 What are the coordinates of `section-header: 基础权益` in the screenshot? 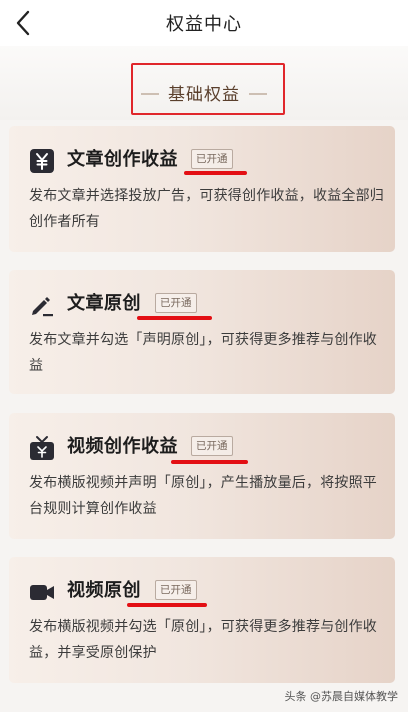 It's located at (204, 83).